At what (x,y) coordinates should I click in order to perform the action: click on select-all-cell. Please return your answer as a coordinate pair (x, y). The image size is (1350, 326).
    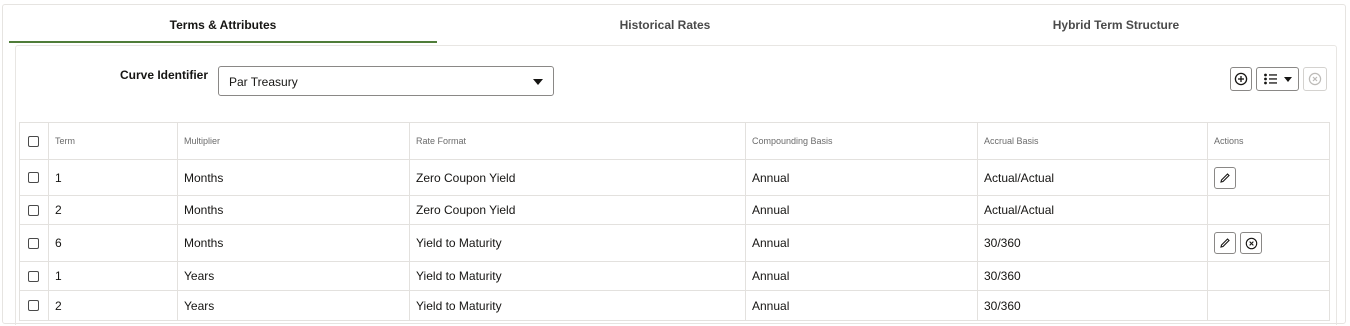
    Looking at the image, I should click on (34, 141).